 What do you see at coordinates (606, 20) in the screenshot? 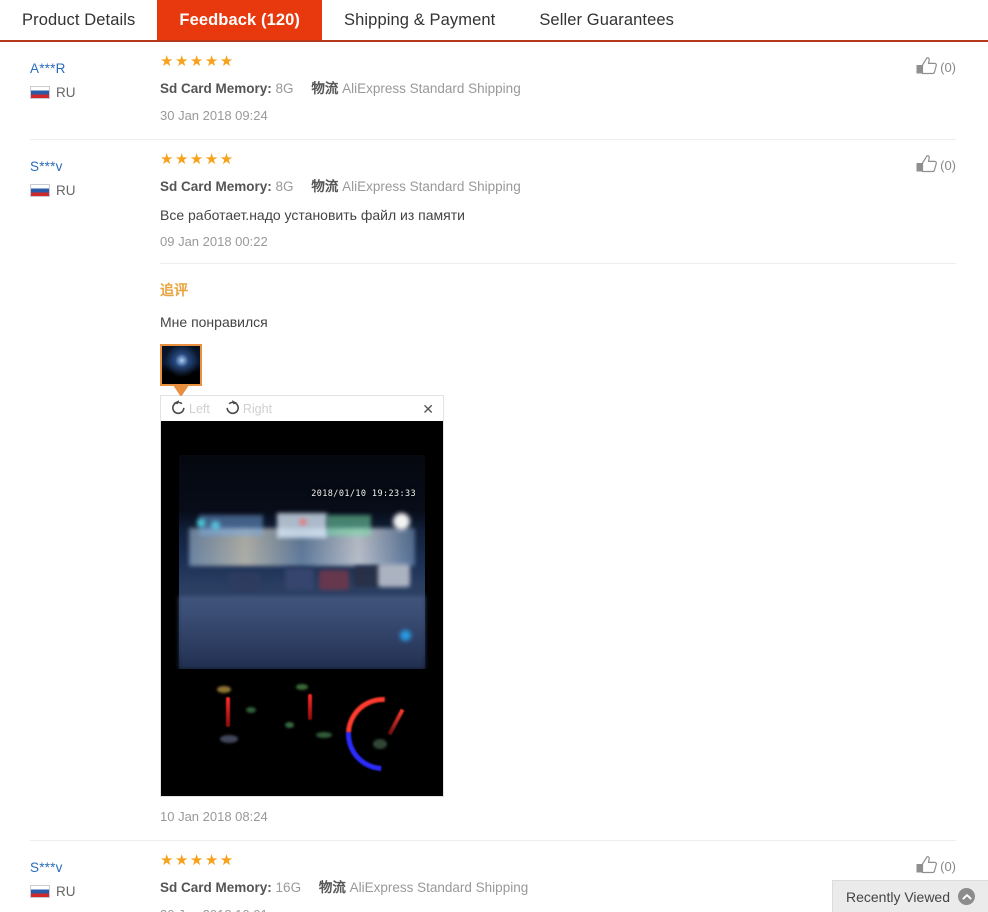
I see `tab-seller-guarantees: Seller Guarantees` at bounding box center [606, 20].